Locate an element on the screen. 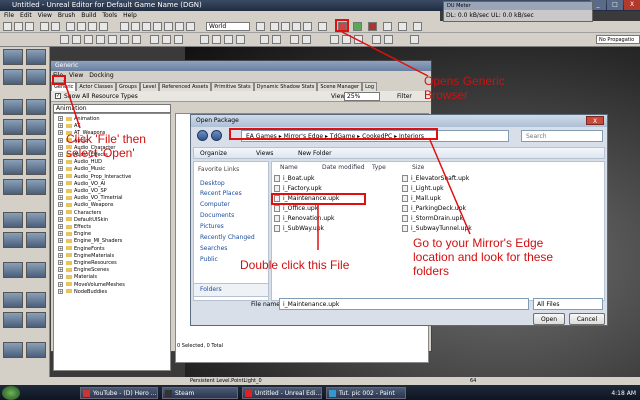 The height and width of the screenshot is (400, 640). start-button is located at coordinates (11, 393).